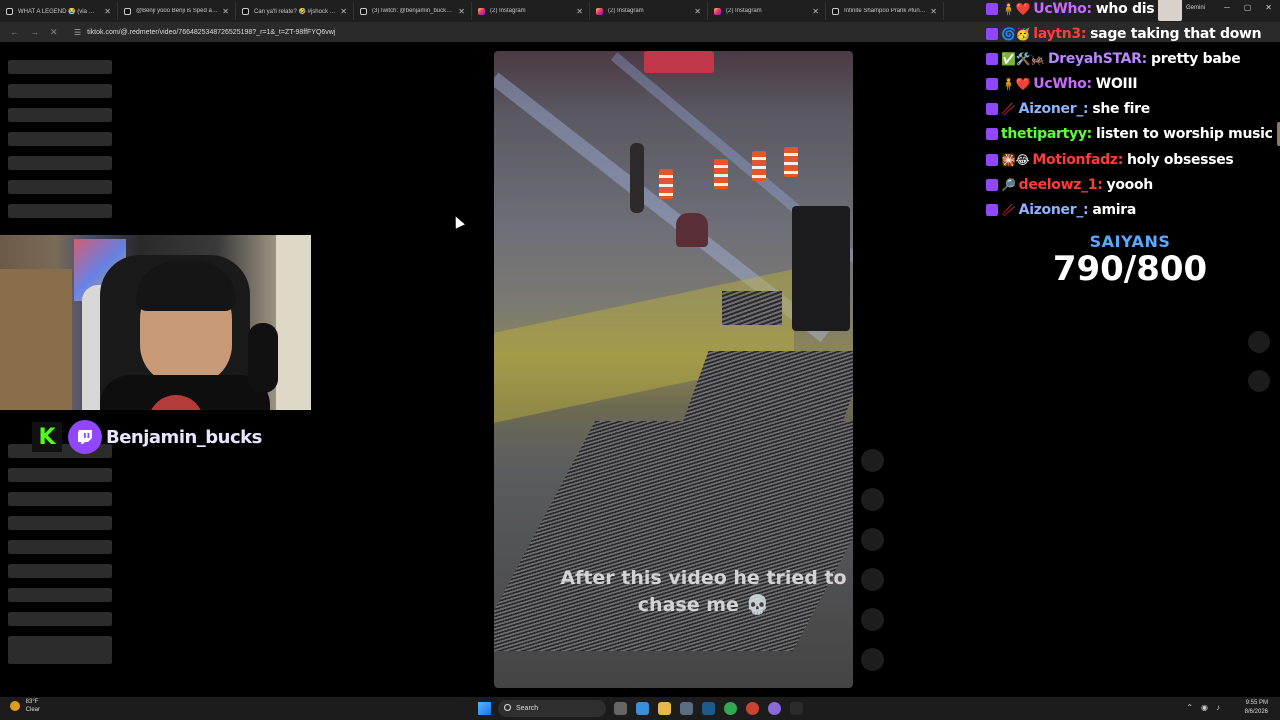 Image resolution: width=1280 pixels, height=720 pixels. What do you see at coordinates (1195, 8) in the screenshot?
I see `gemini-button: Gemini` at bounding box center [1195, 8].